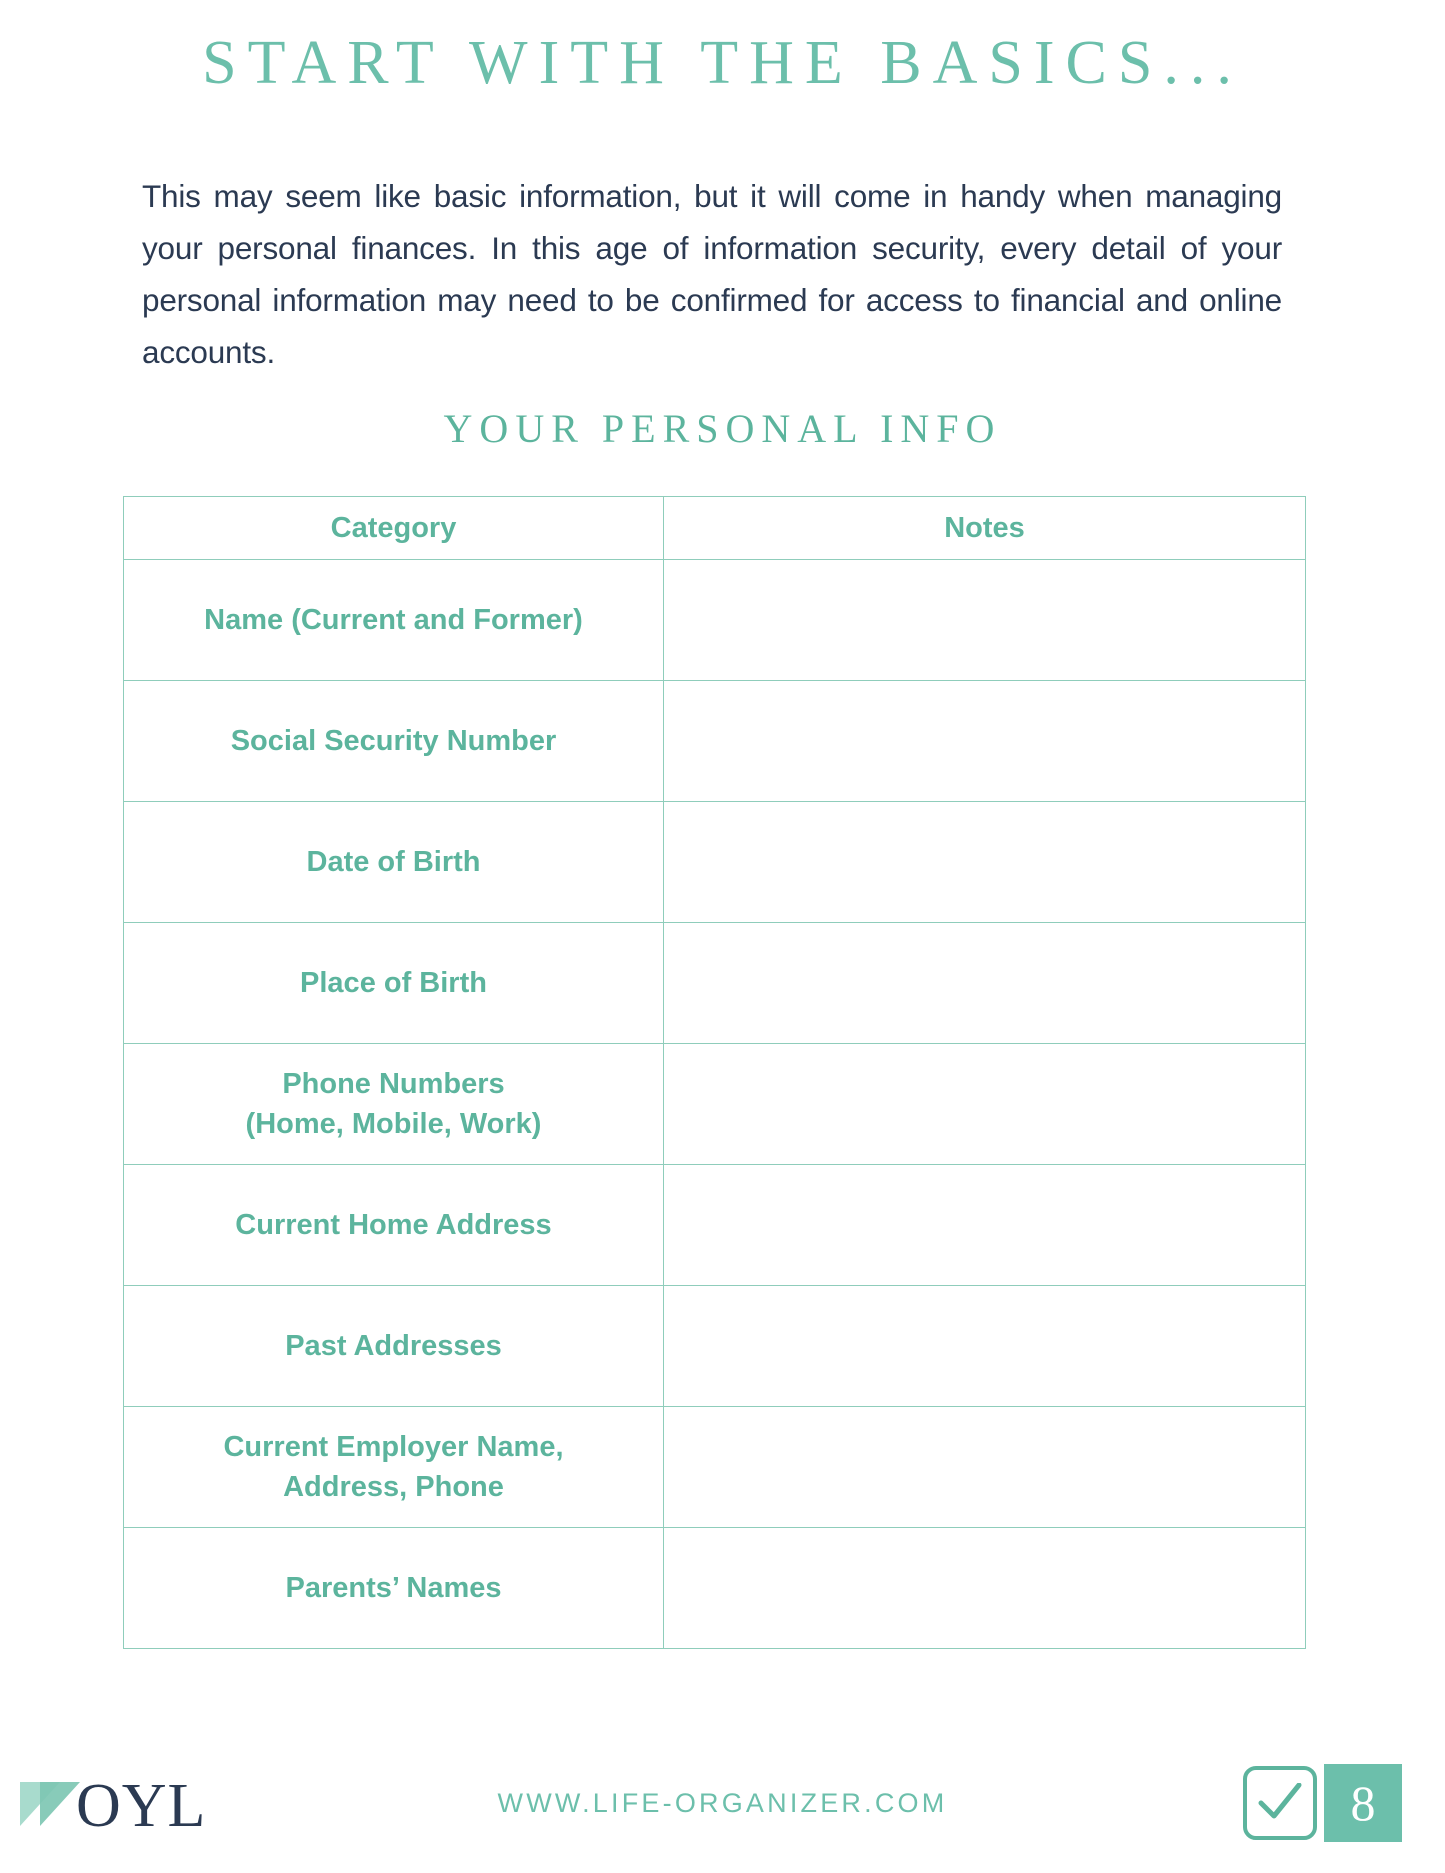 This screenshot has width=1445, height=1873. I want to click on checkmark-icon, so click(1280, 1801).